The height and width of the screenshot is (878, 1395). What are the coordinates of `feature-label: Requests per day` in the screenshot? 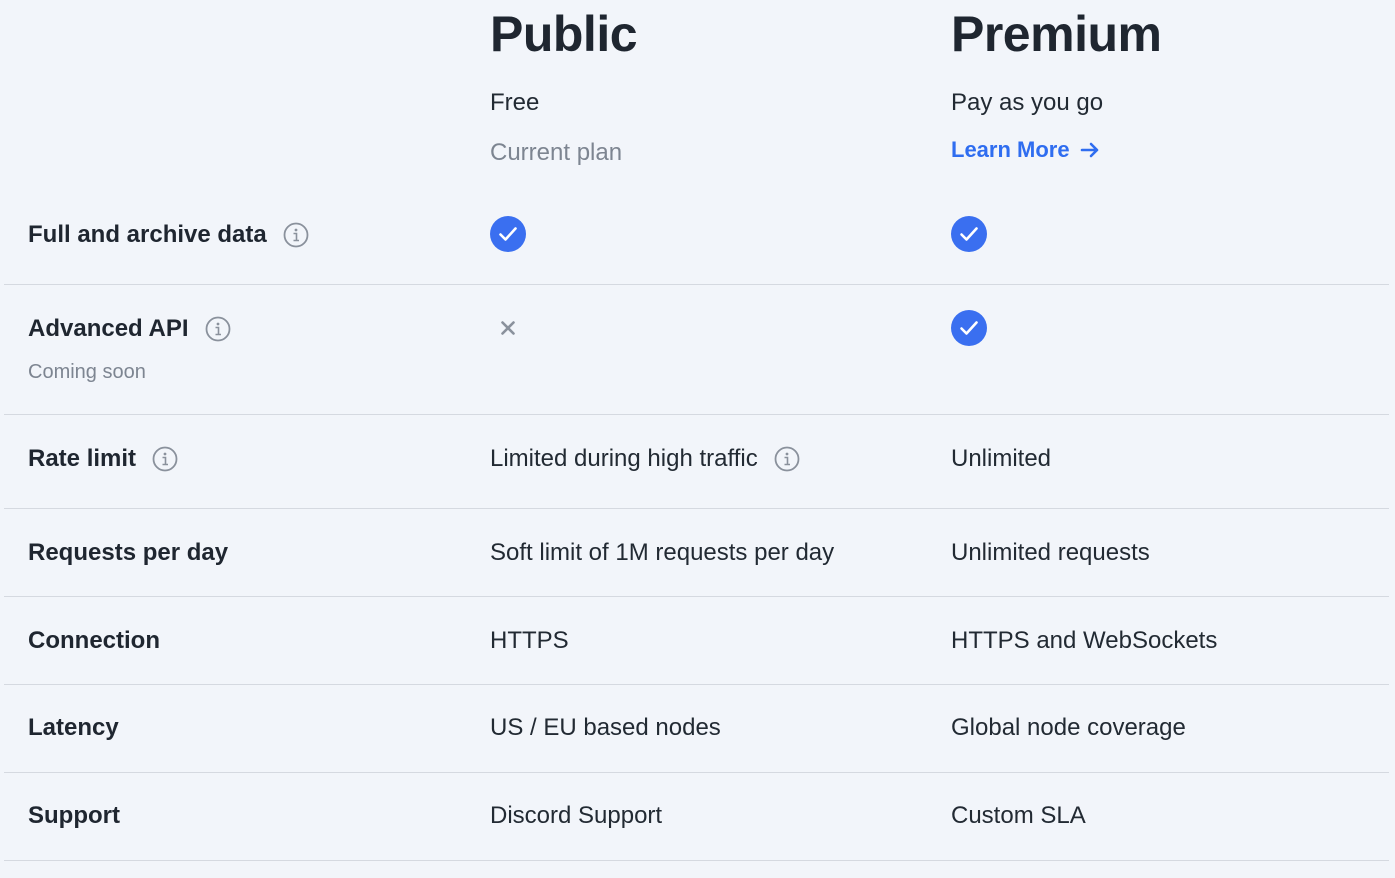 It's located at (128, 552).